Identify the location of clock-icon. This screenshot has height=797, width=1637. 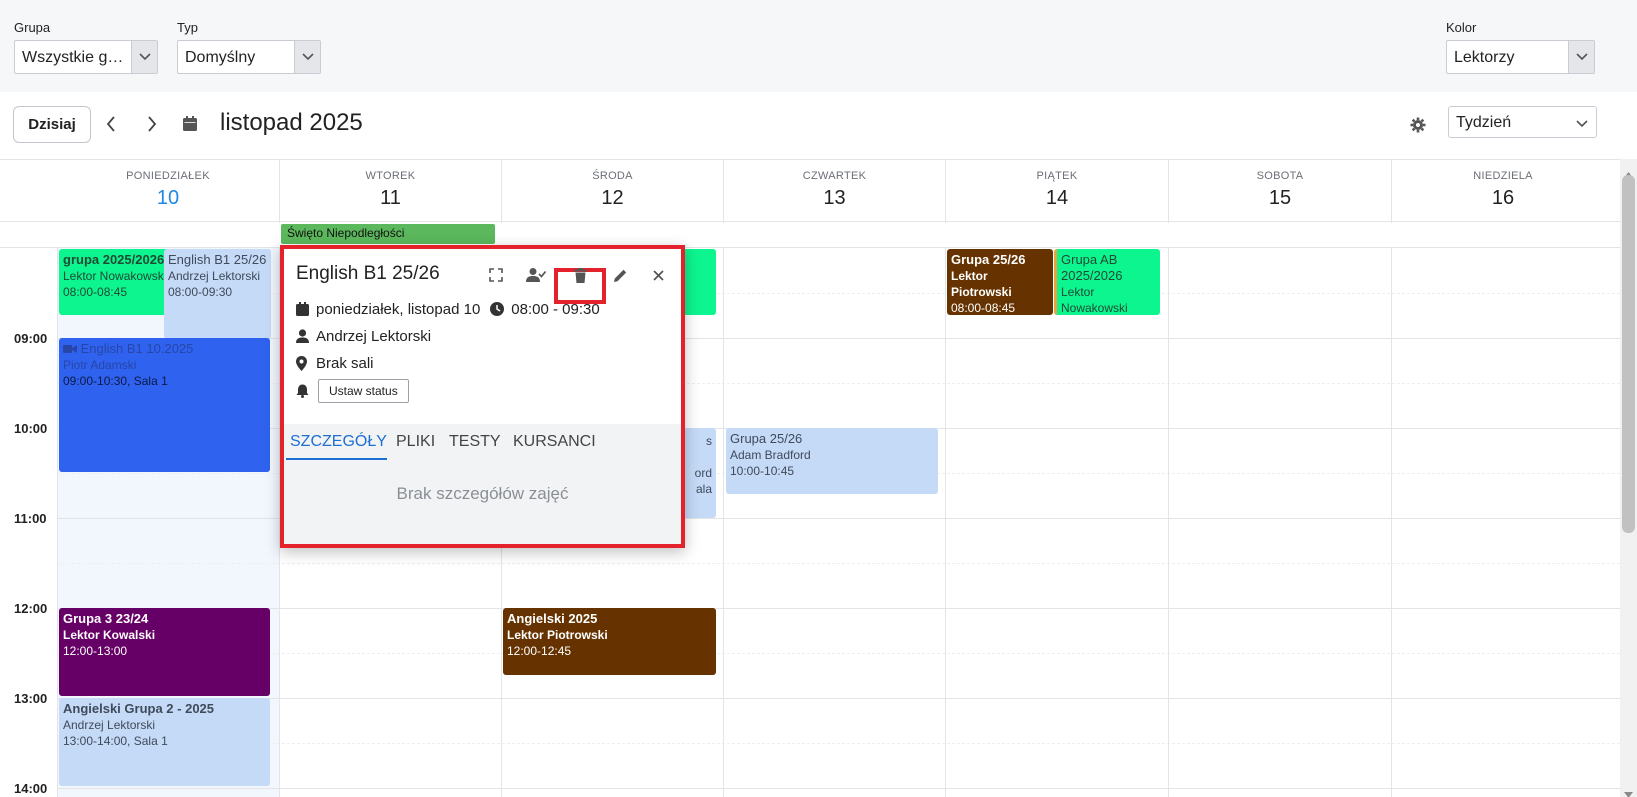
(497, 309).